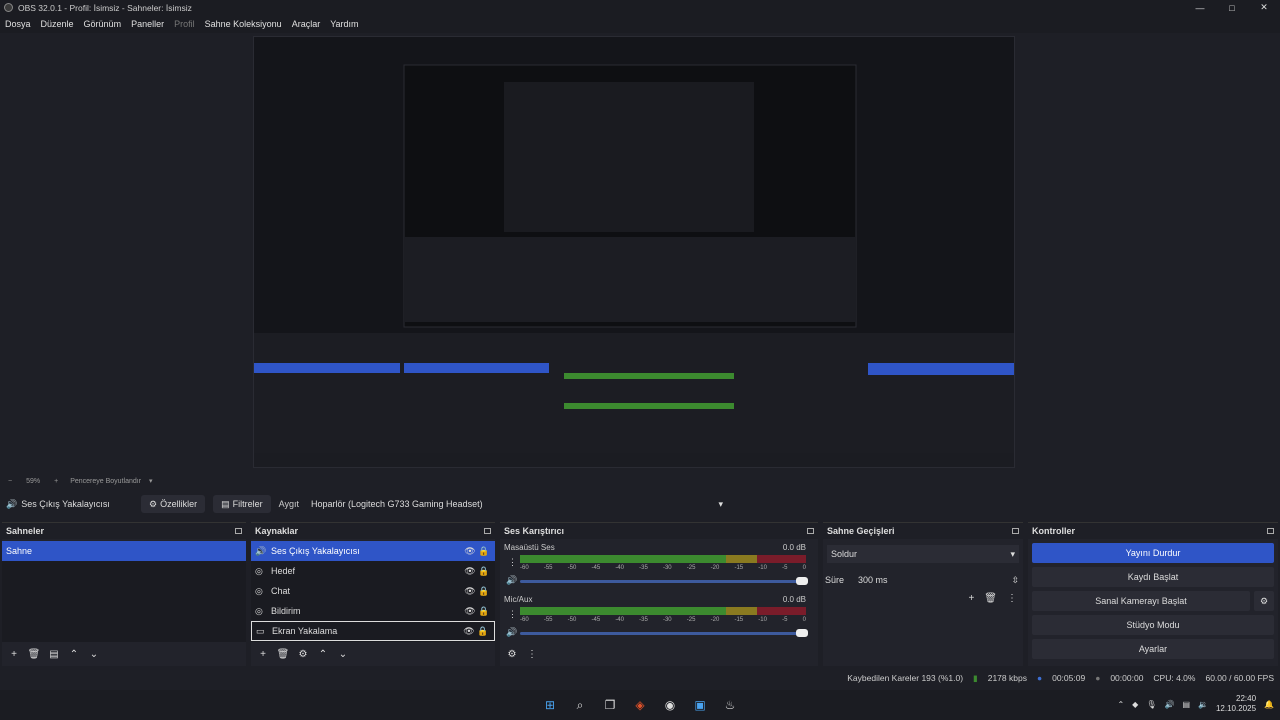 The image size is (1280, 720). Describe the element at coordinates (670, 705) in the screenshot. I see `obs-taskbar-icon: ◉` at that location.